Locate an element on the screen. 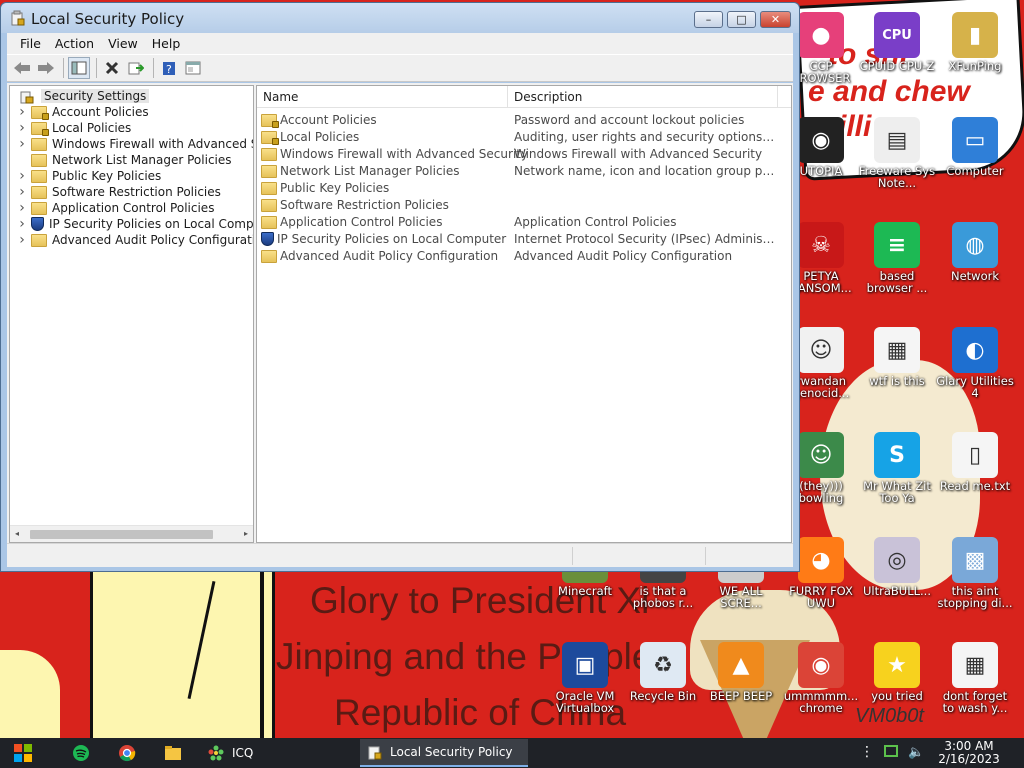 This screenshot has width=1024, height=768. close-button: ✕ is located at coordinates (775, 19).